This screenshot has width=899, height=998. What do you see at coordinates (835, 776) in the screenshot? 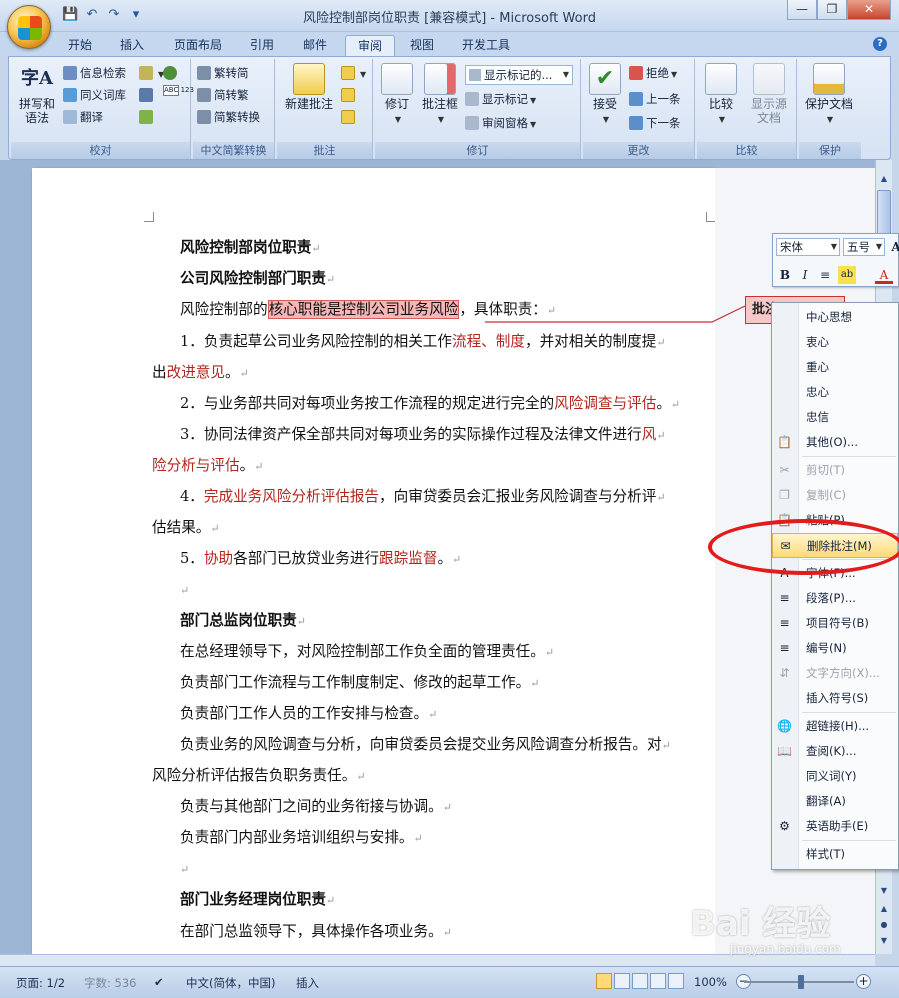
I see `context-menu-item: 同义词(Y)` at bounding box center [835, 776].